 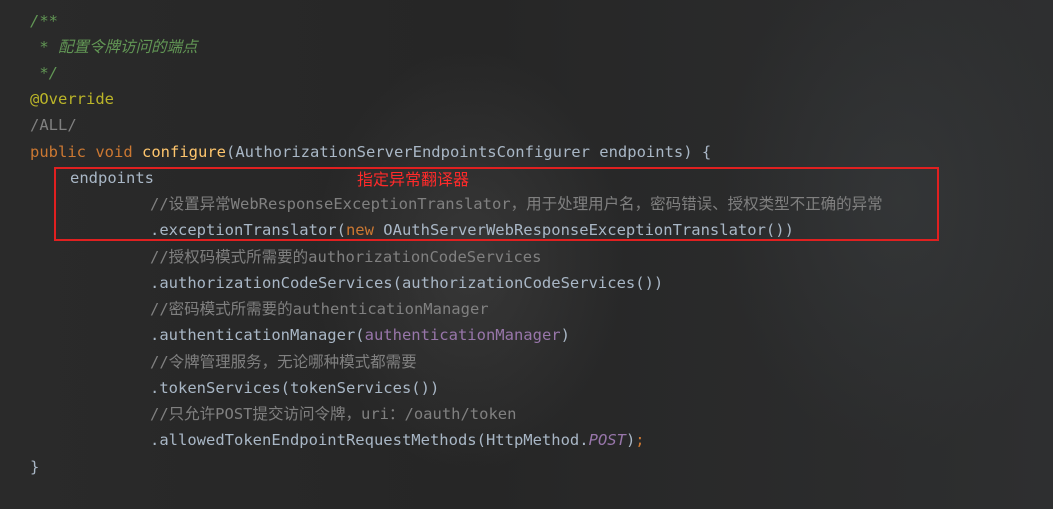 What do you see at coordinates (283, 362) in the screenshot?
I see `comment-token-services: //令牌管理服务，无论哪种模式都需要` at bounding box center [283, 362].